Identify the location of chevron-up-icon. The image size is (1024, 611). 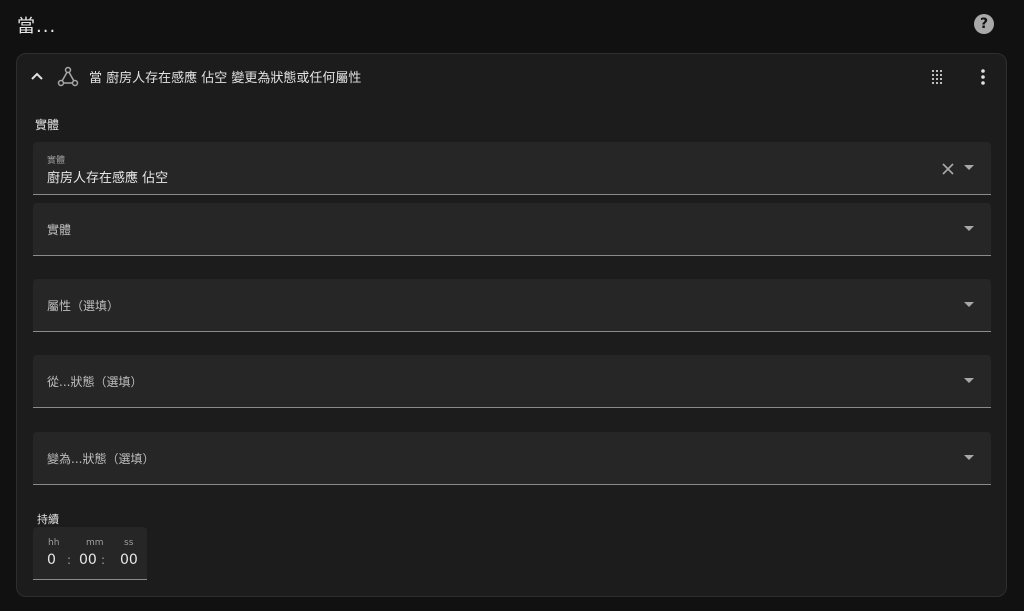
(37, 76).